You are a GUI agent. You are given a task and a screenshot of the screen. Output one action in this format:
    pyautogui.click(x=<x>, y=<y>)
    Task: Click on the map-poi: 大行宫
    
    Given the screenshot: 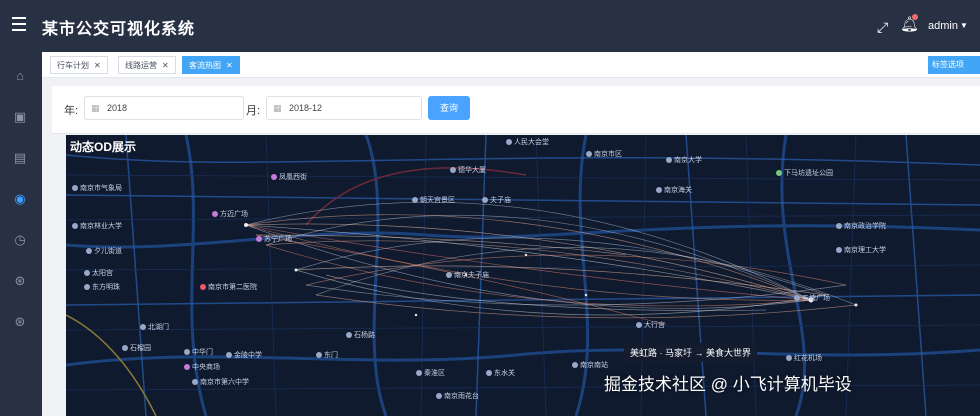 What is the action you would take?
    pyautogui.click(x=650, y=325)
    